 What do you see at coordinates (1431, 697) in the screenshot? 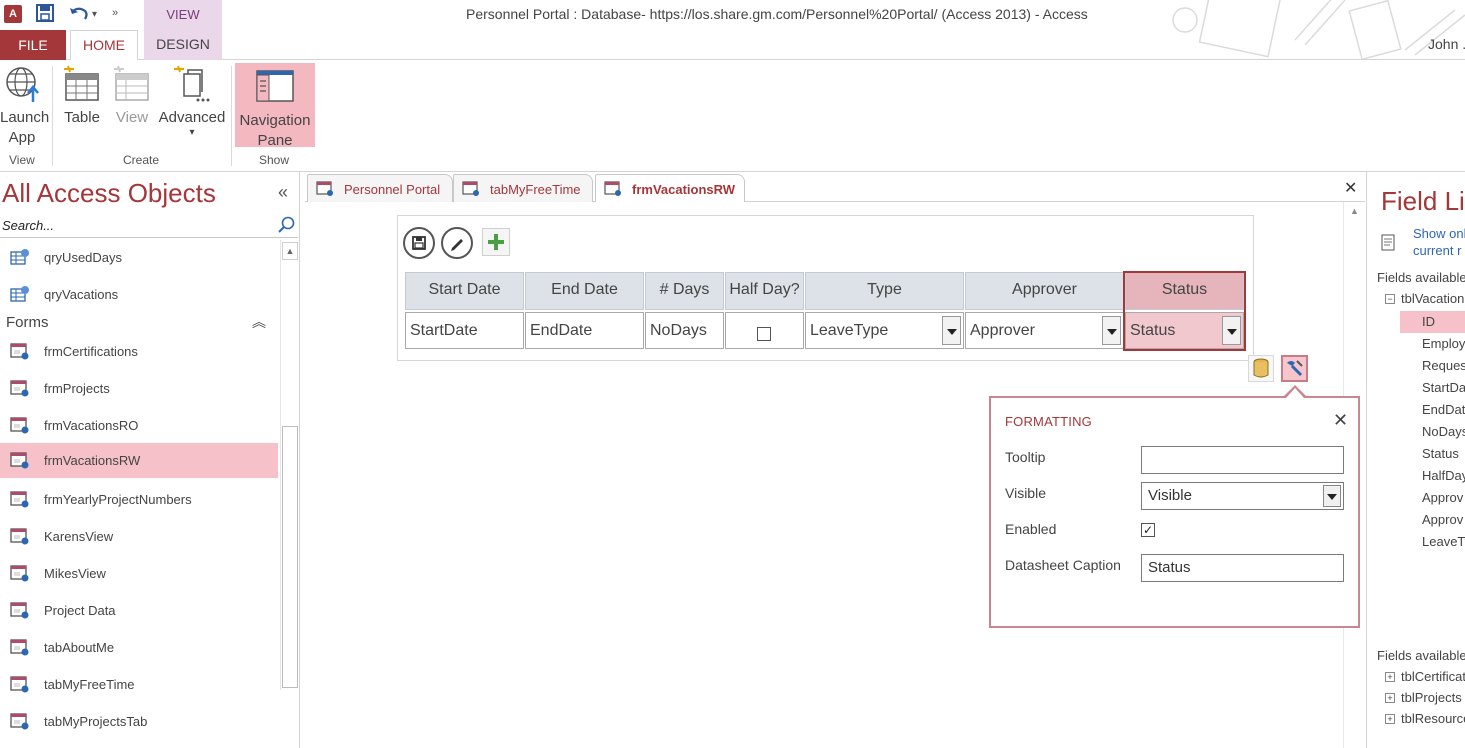
I see `table-node-label: tblProjects` at bounding box center [1431, 697].